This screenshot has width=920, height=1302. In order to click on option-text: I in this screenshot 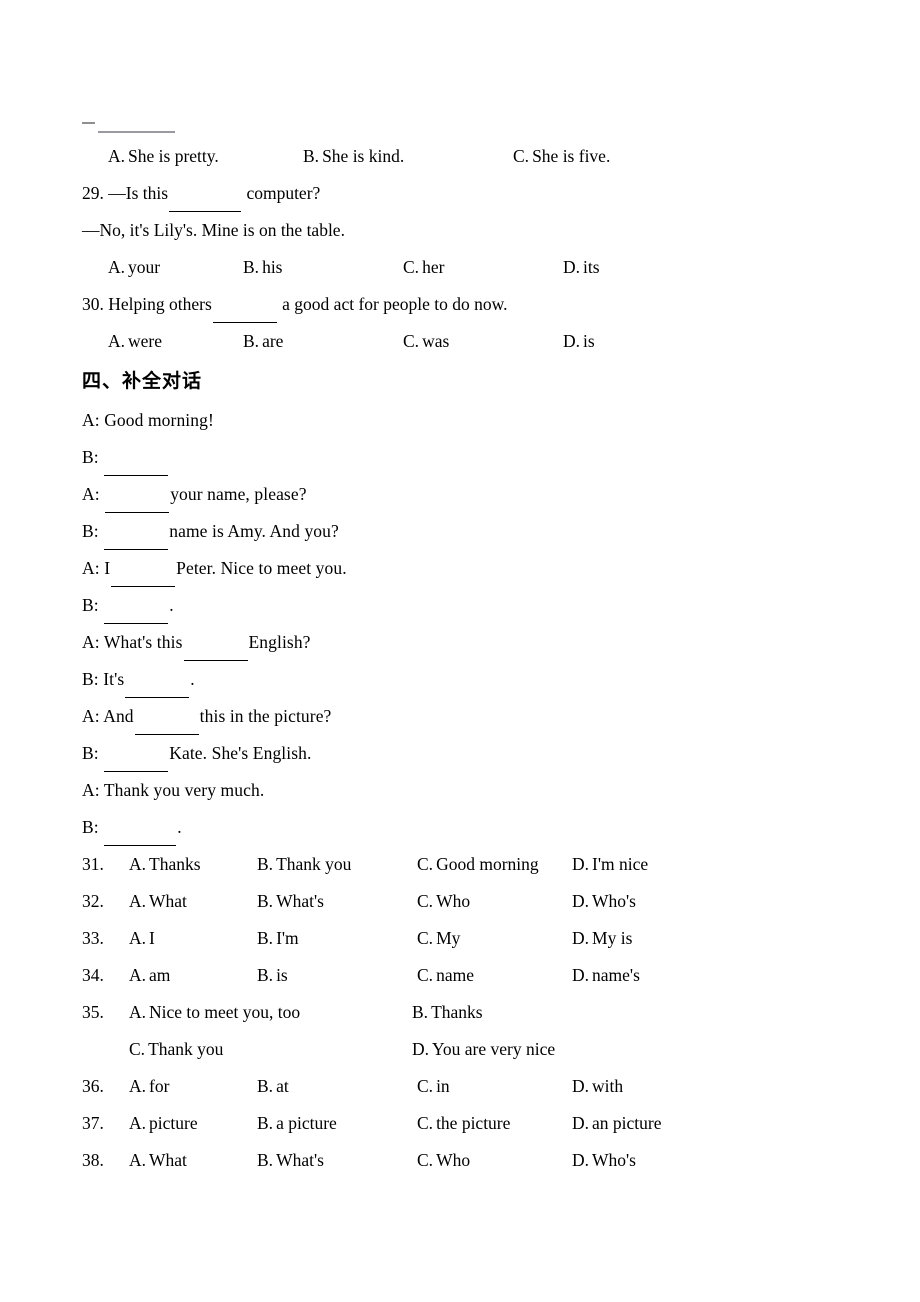, I will do `click(152, 938)`.